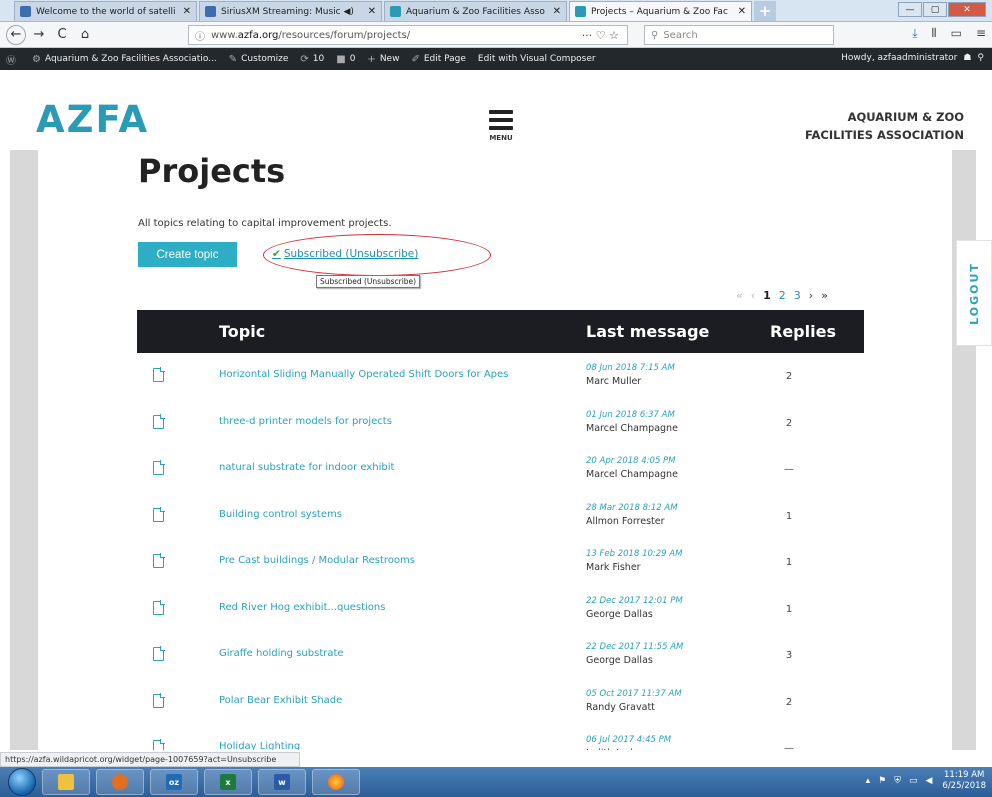  What do you see at coordinates (228, 782) in the screenshot?
I see `taskbar-excel: x` at bounding box center [228, 782].